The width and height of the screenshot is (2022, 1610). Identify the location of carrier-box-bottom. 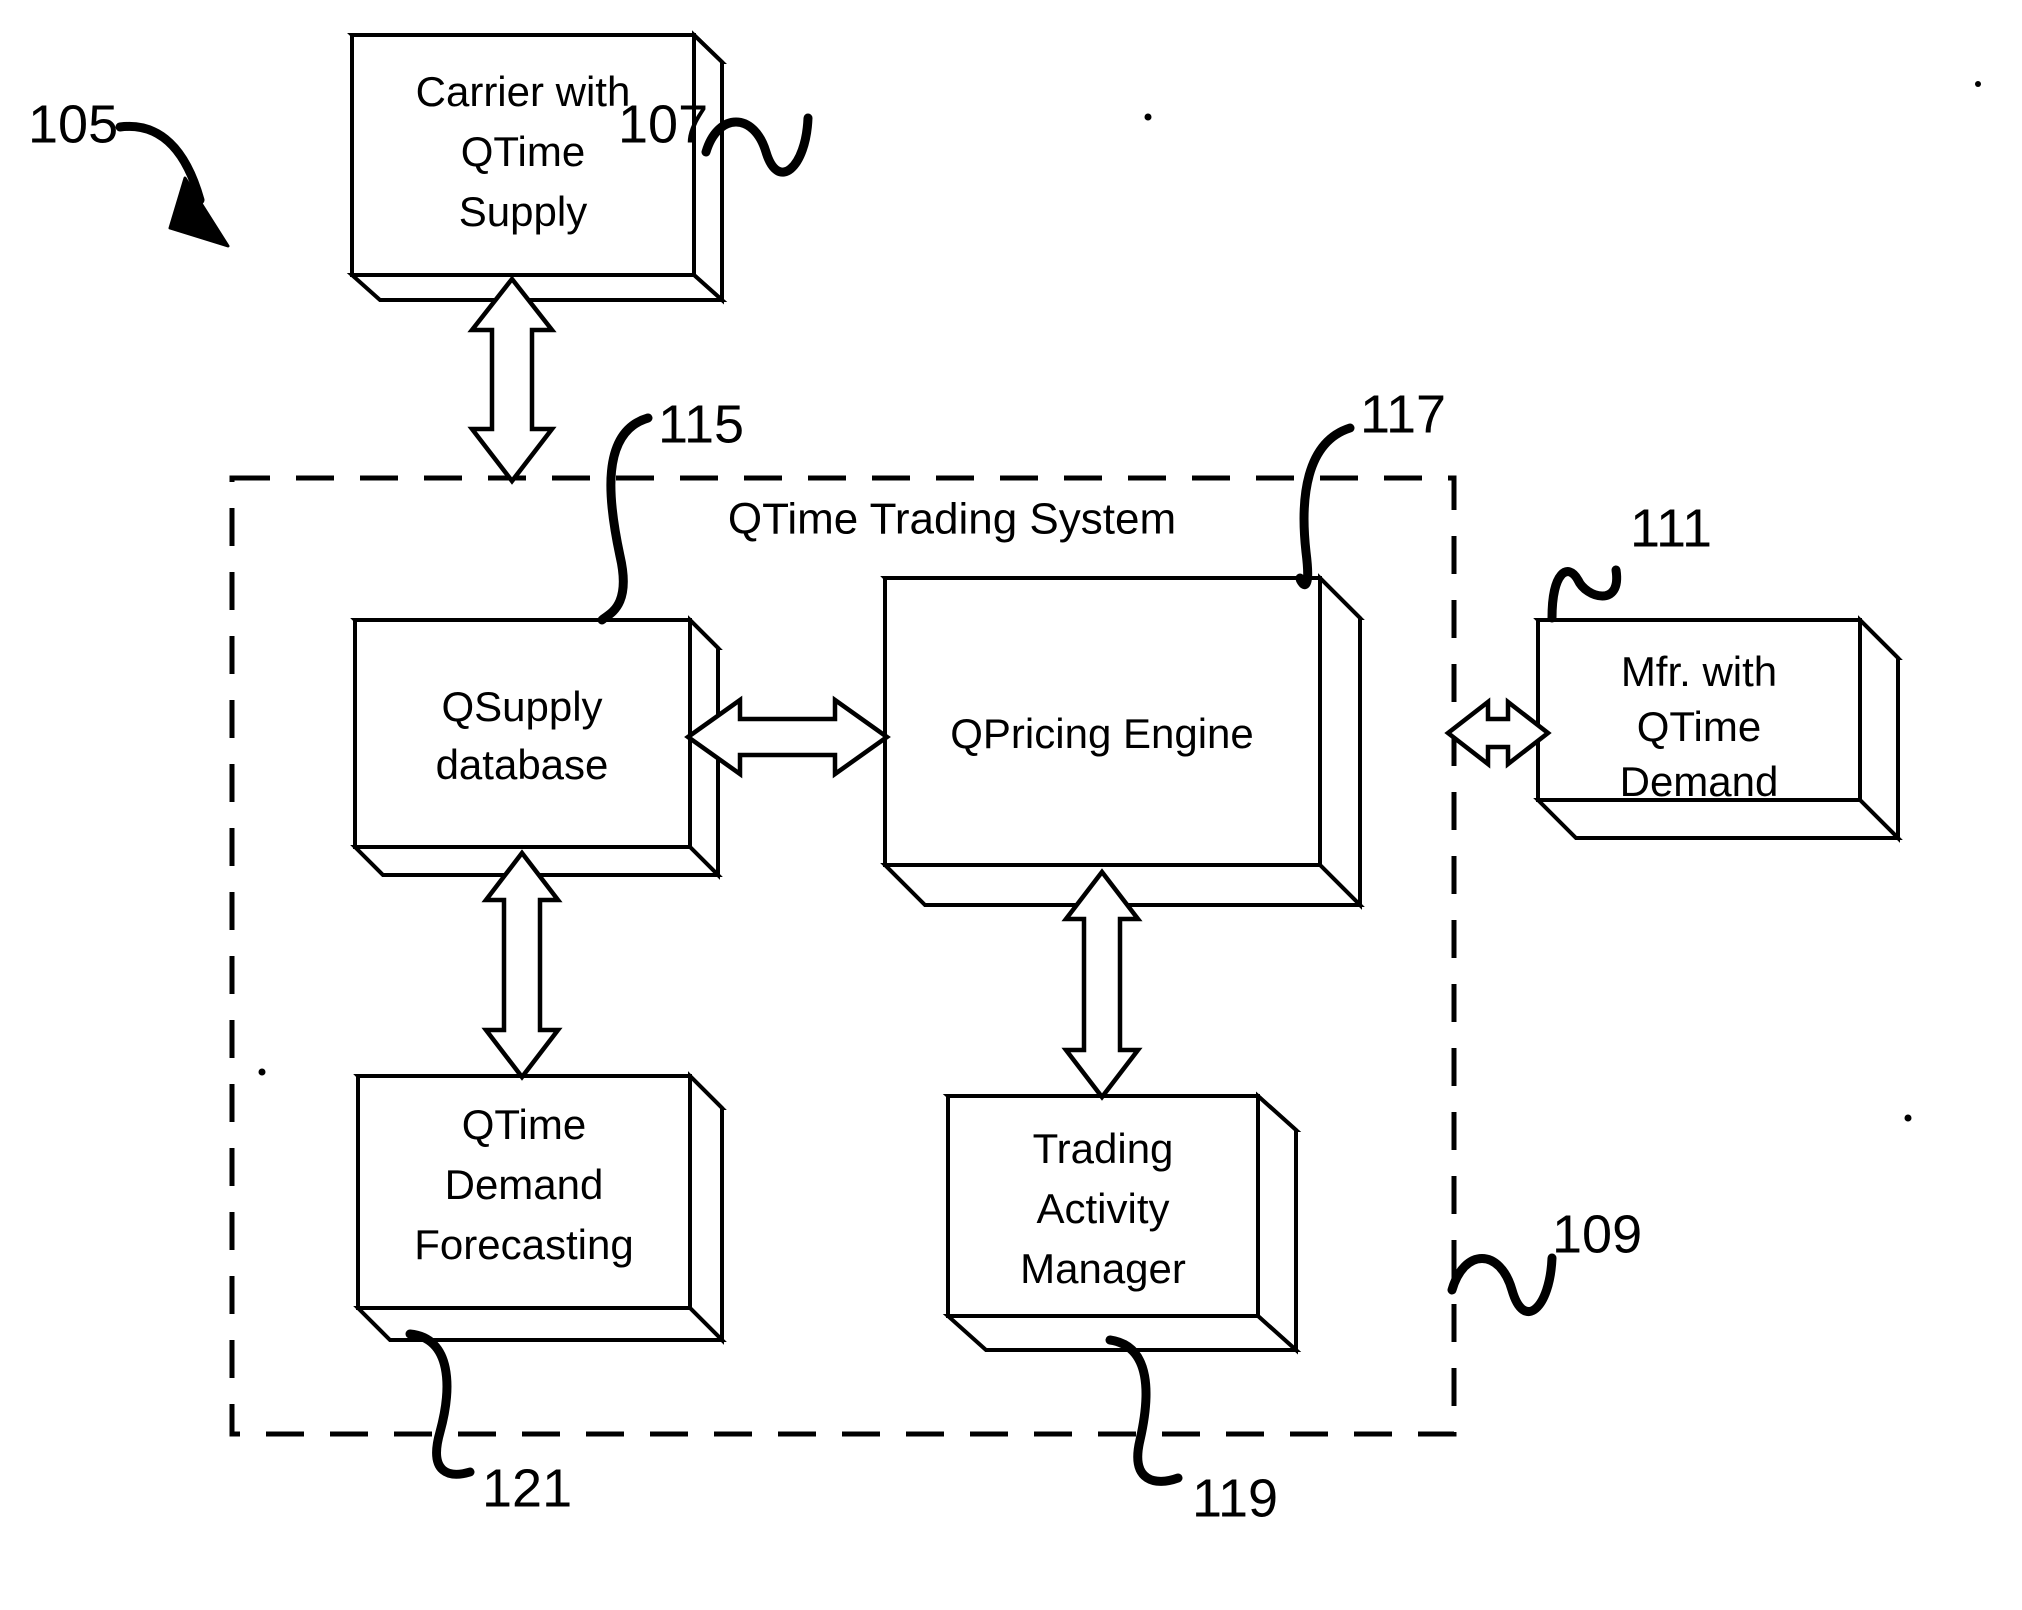
(537, 287).